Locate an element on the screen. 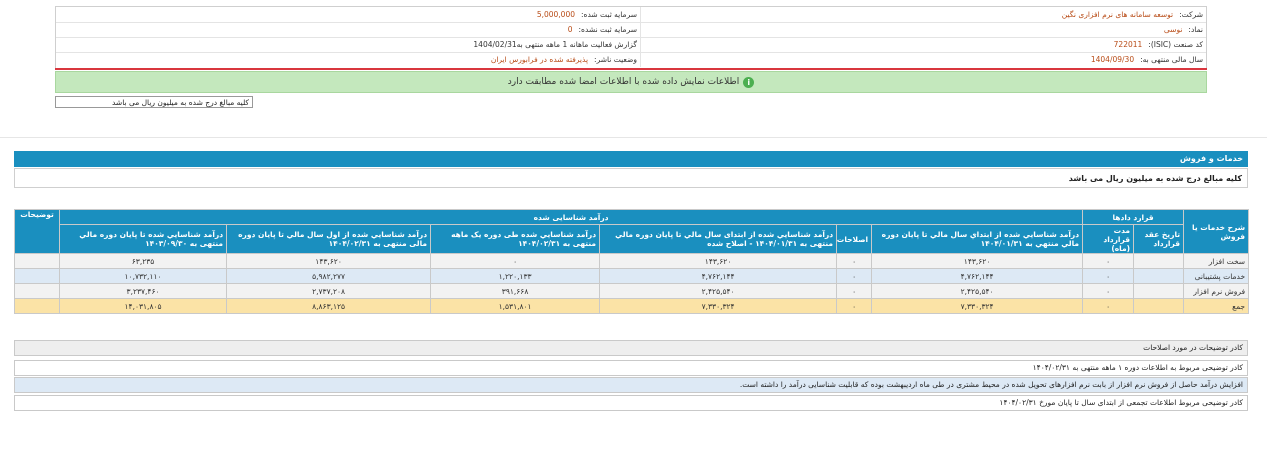 The height and width of the screenshot is (455, 1267). header-contract-date: تاریخ عقد قرارداد is located at coordinates (1159, 239).